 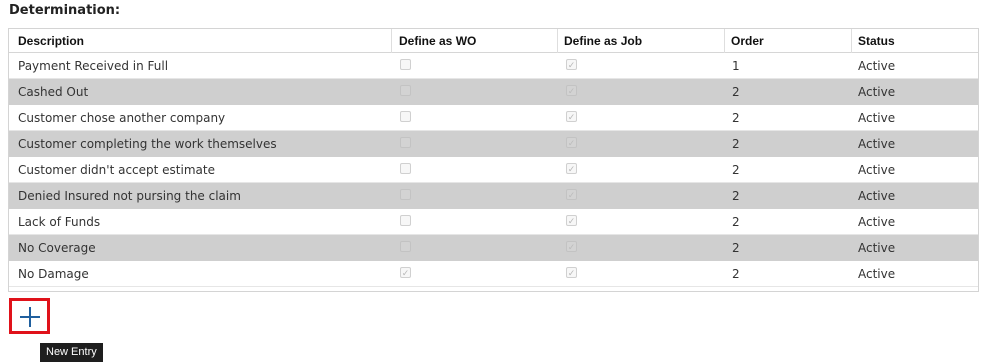 What do you see at coordinates (57, 248) in the screenshot?
I see `description-cell: No Coverage` at bounding box center [57, 248].